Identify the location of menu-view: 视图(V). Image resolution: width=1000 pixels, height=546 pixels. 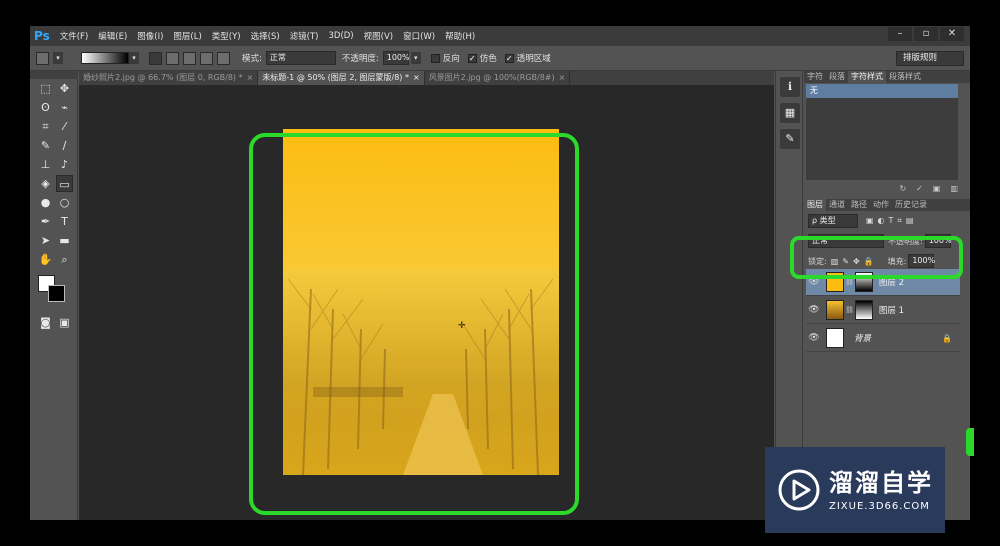
(378, 36).